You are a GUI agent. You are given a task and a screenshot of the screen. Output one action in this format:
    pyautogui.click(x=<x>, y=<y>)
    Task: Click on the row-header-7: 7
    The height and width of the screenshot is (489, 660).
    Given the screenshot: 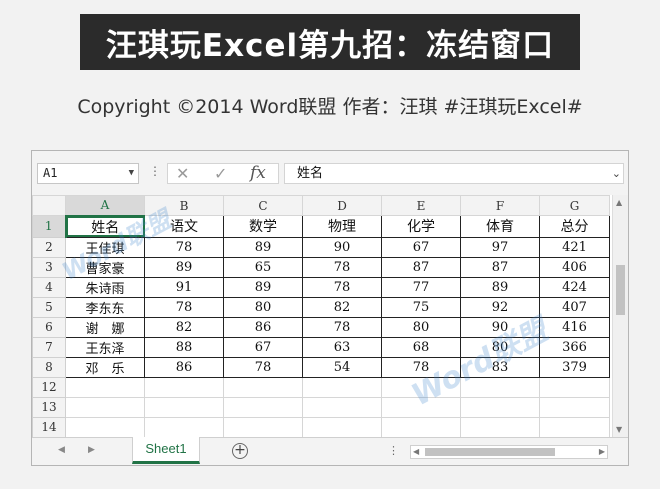 What is the action you would take?
    pyautogui.click(x=49, y=347)
    